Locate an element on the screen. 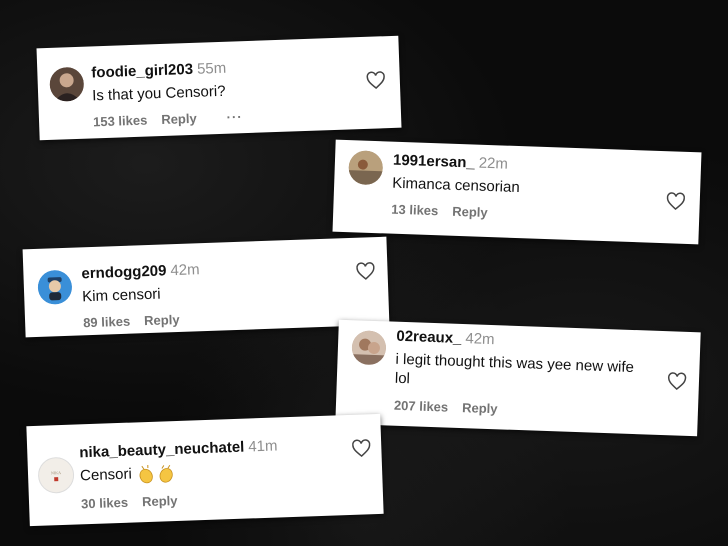  username-text: nika_beauty_neuchatel is located at coordinates (162, 450).